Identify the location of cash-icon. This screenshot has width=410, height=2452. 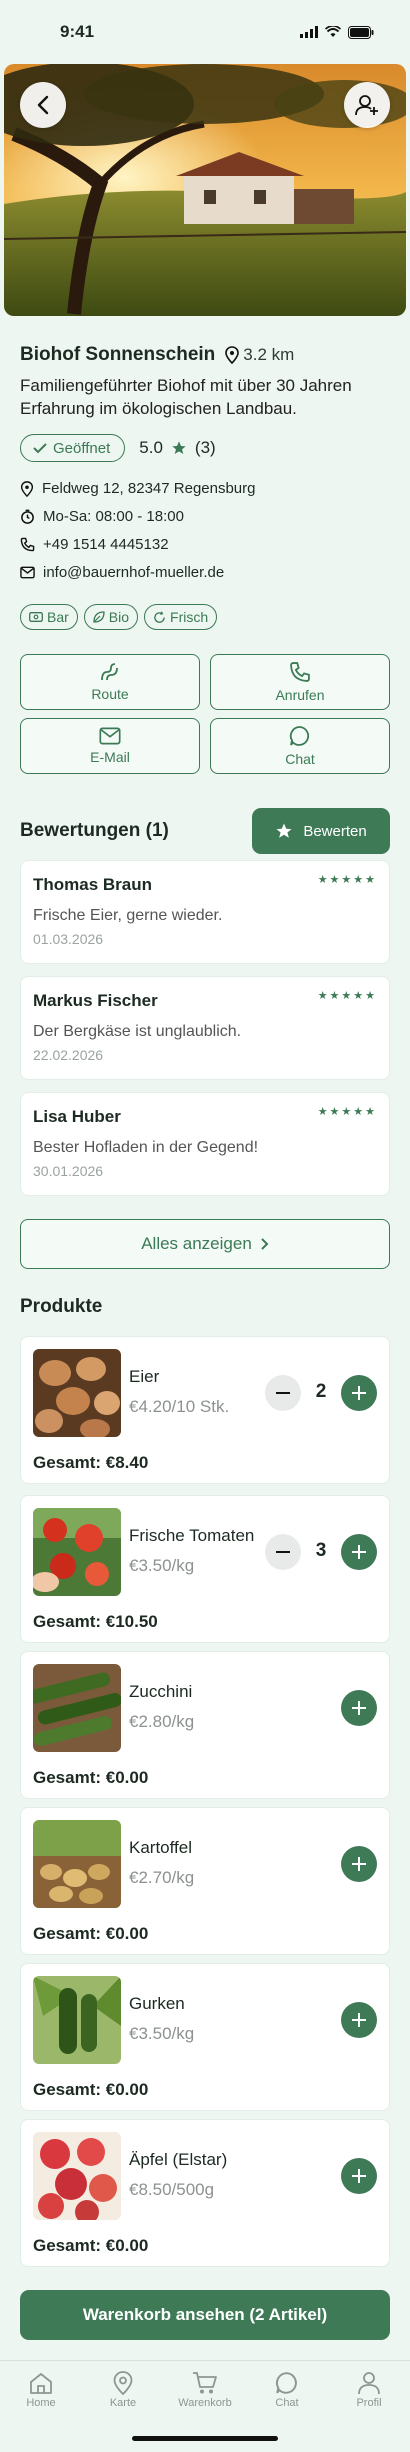
(36, 617).